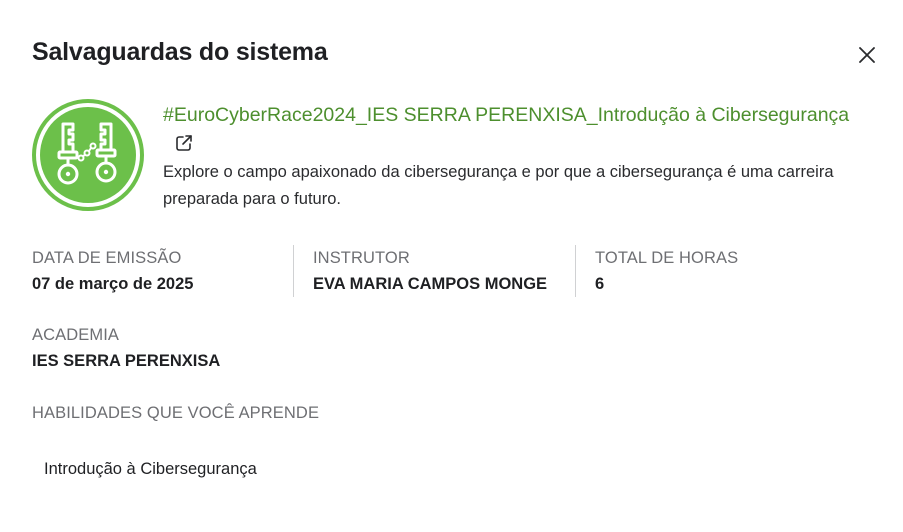 The image size is (903, 532). I want to click on close-button, so click(867, 55).